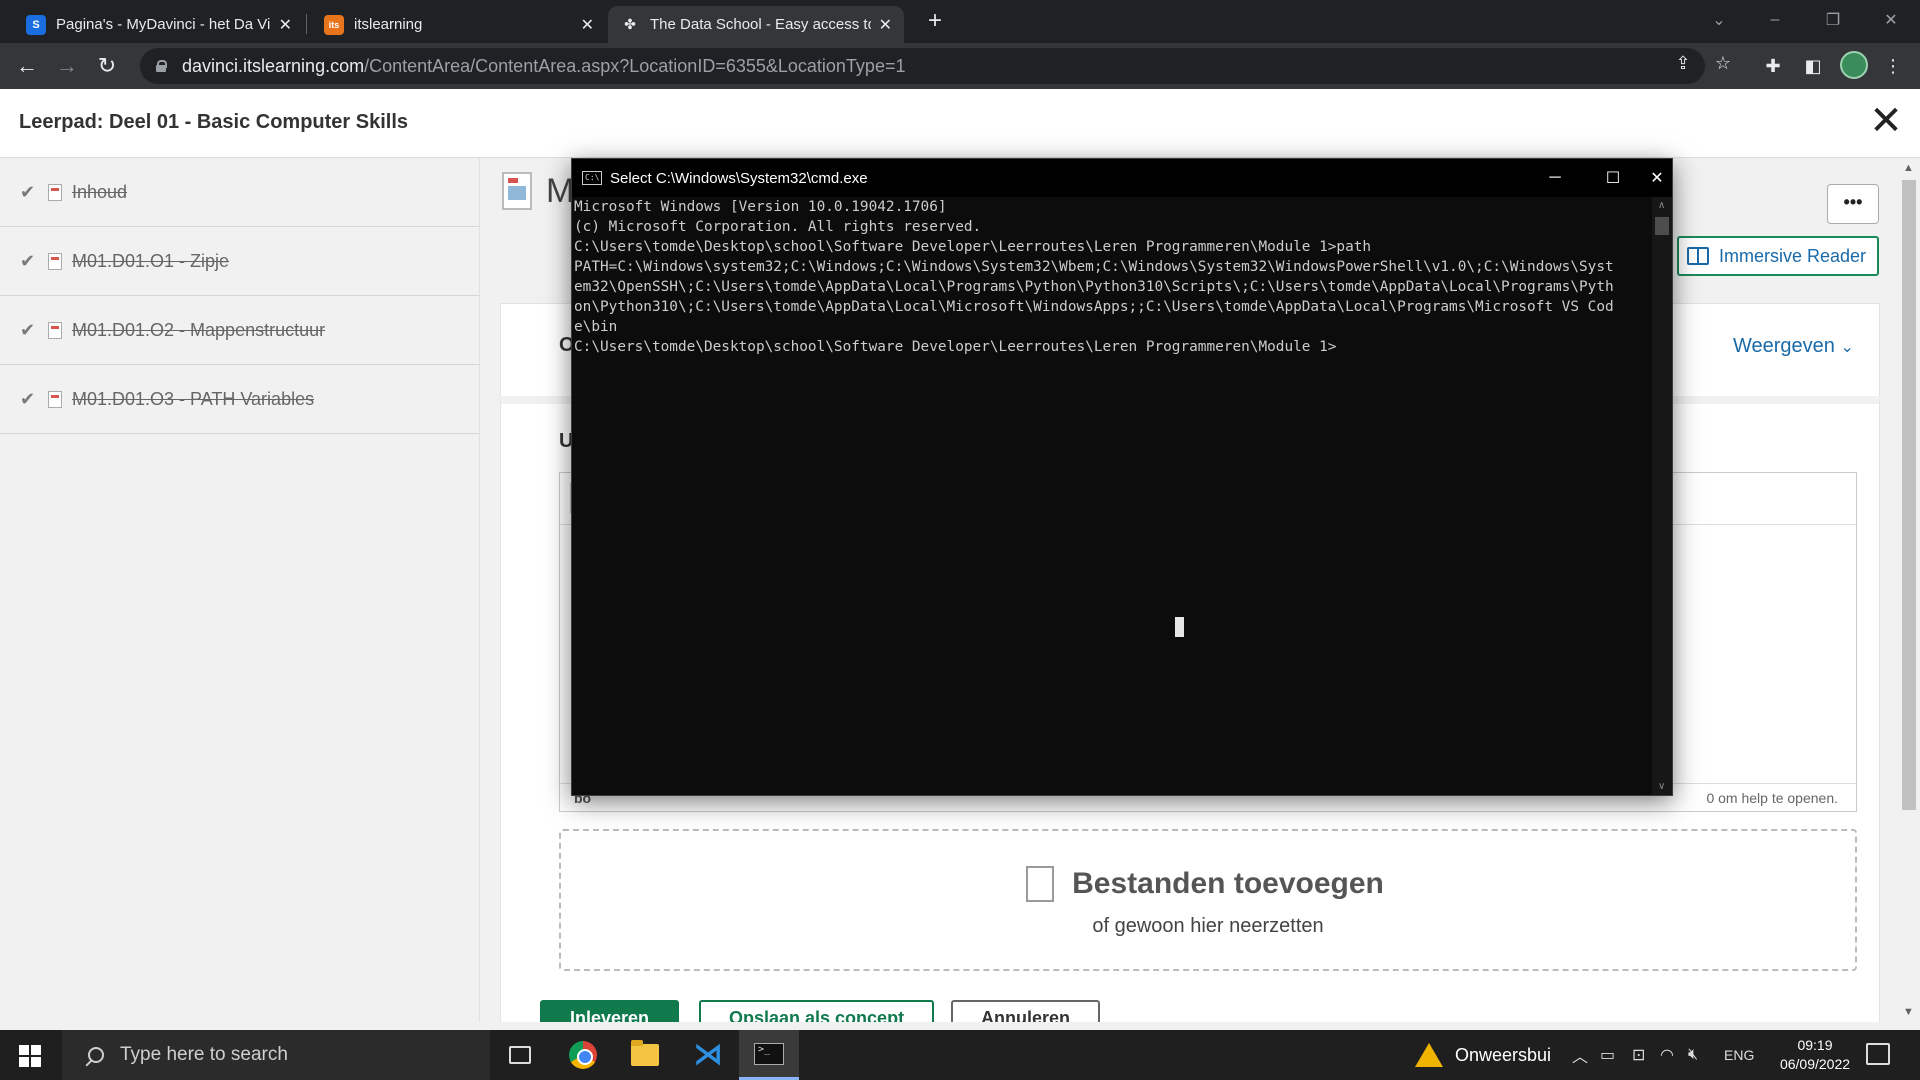  I want to click on close-window-button: ✕, so click(1891, 20).